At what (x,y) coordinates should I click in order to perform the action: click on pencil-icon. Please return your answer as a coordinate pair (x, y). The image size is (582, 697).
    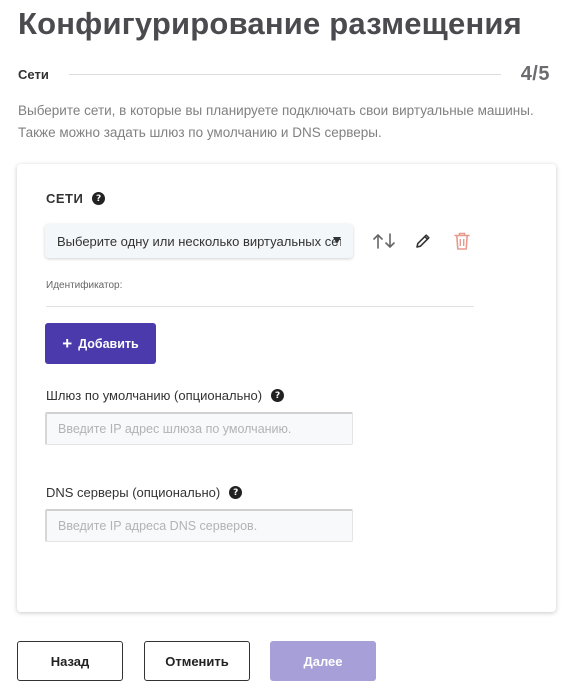
    Looking at the image, I should click on (423, 241).